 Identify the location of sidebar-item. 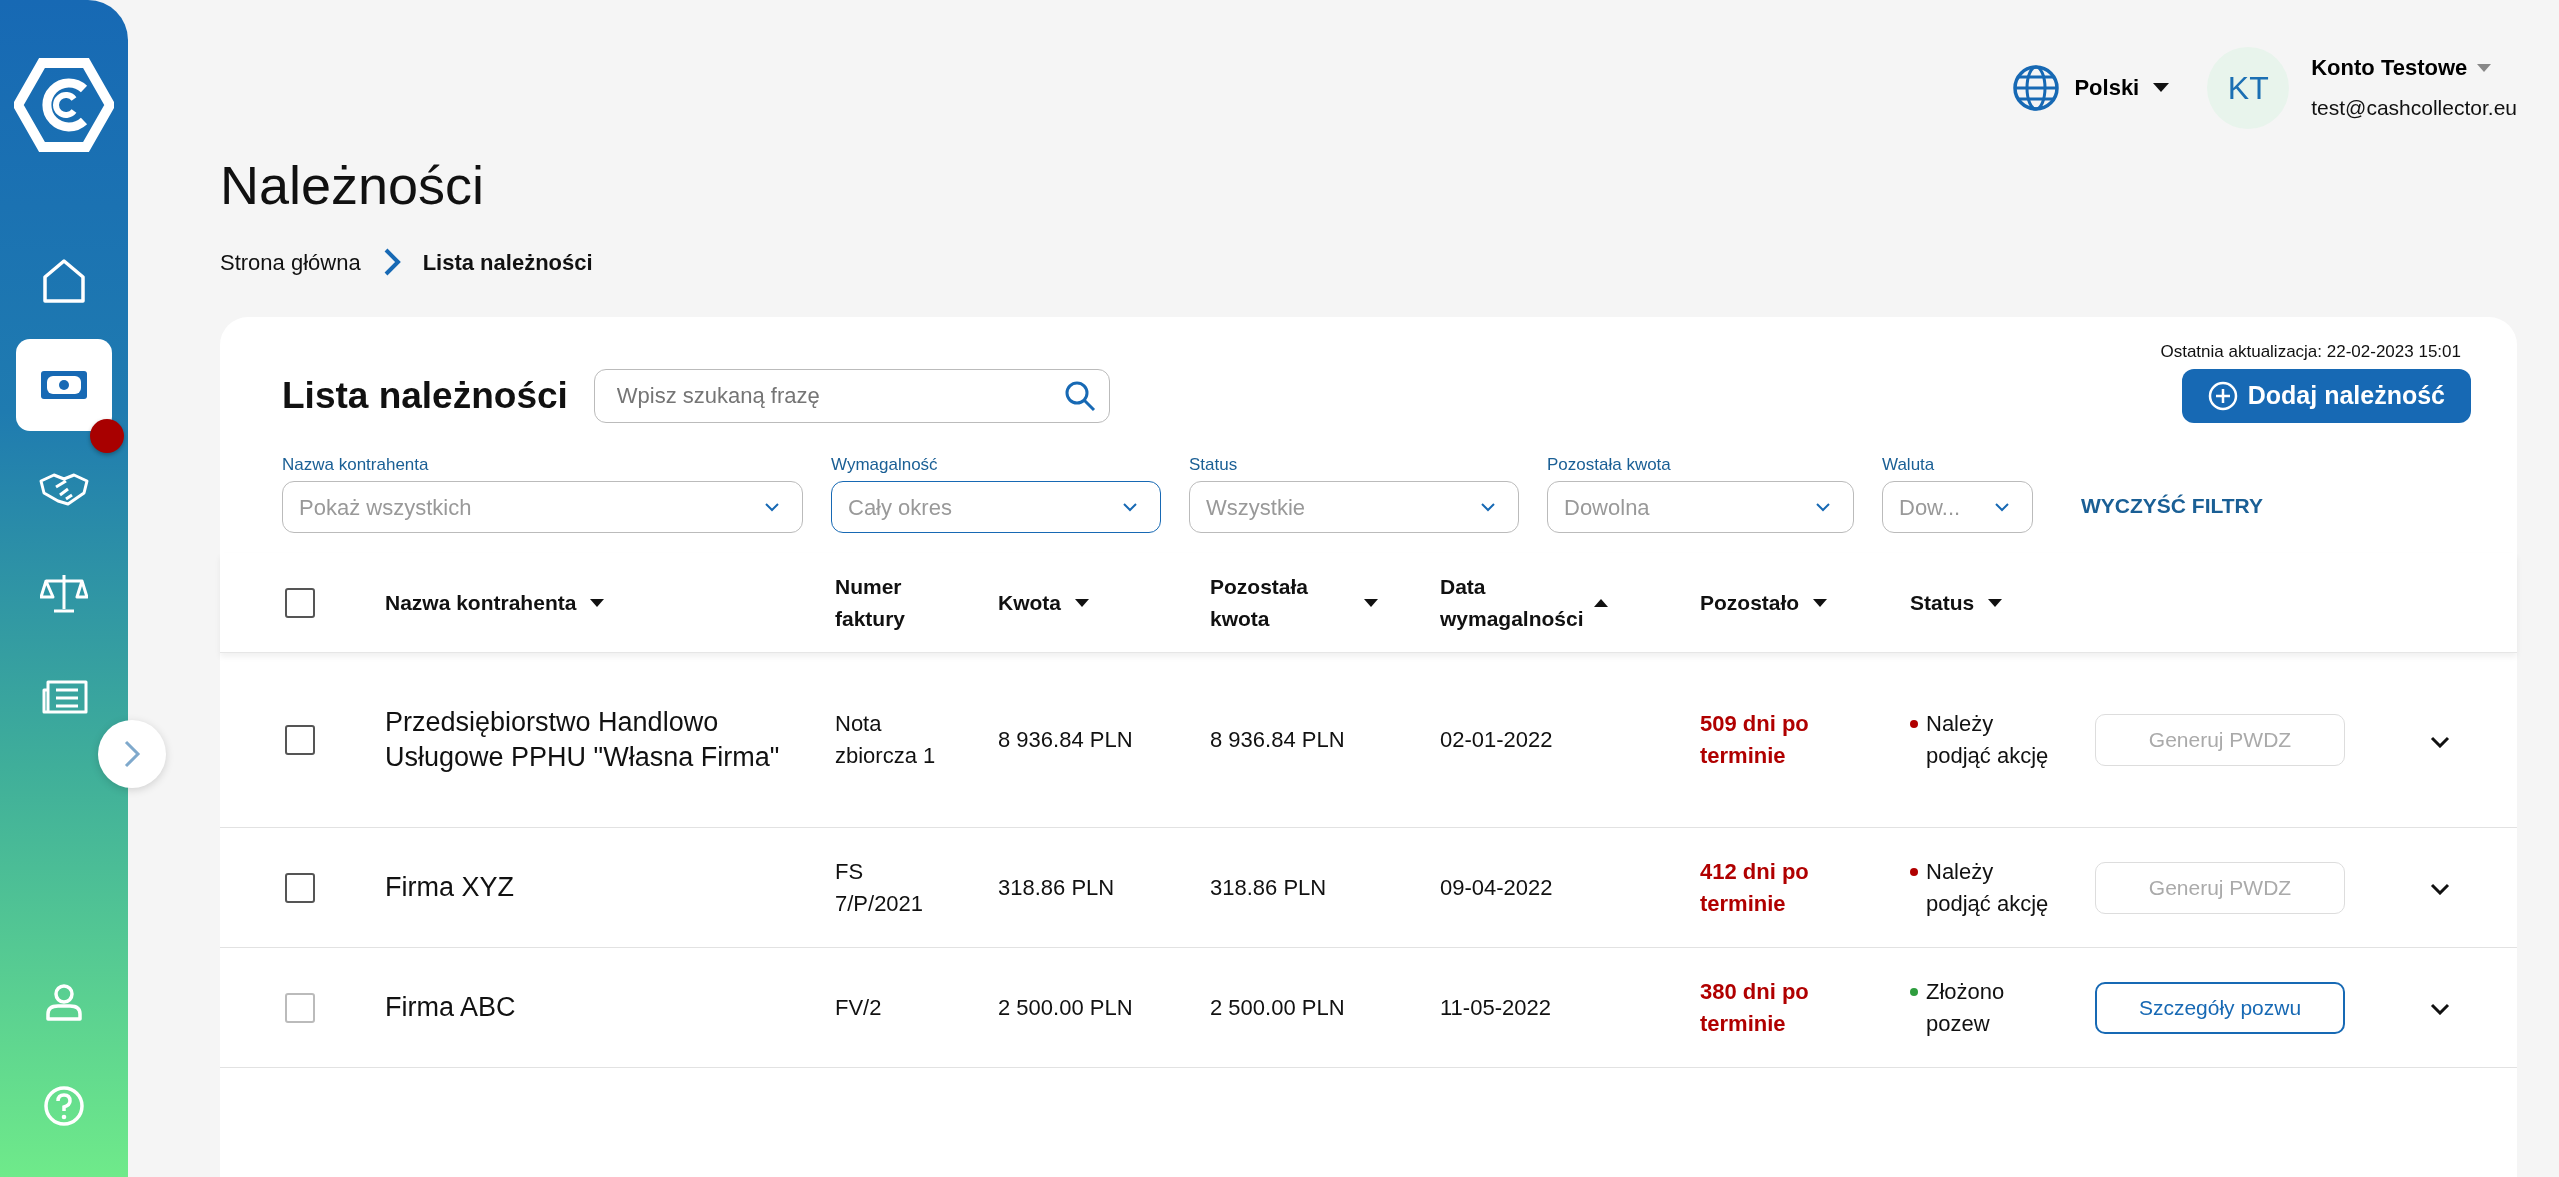
(64, 385).